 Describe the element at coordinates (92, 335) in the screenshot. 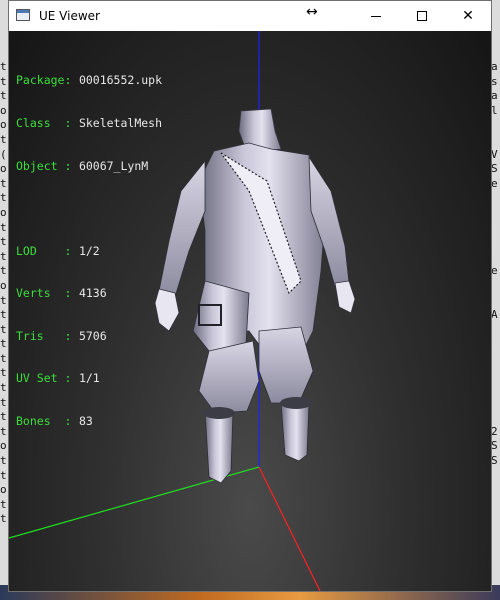

I see `tris-value: 5706` at that location.